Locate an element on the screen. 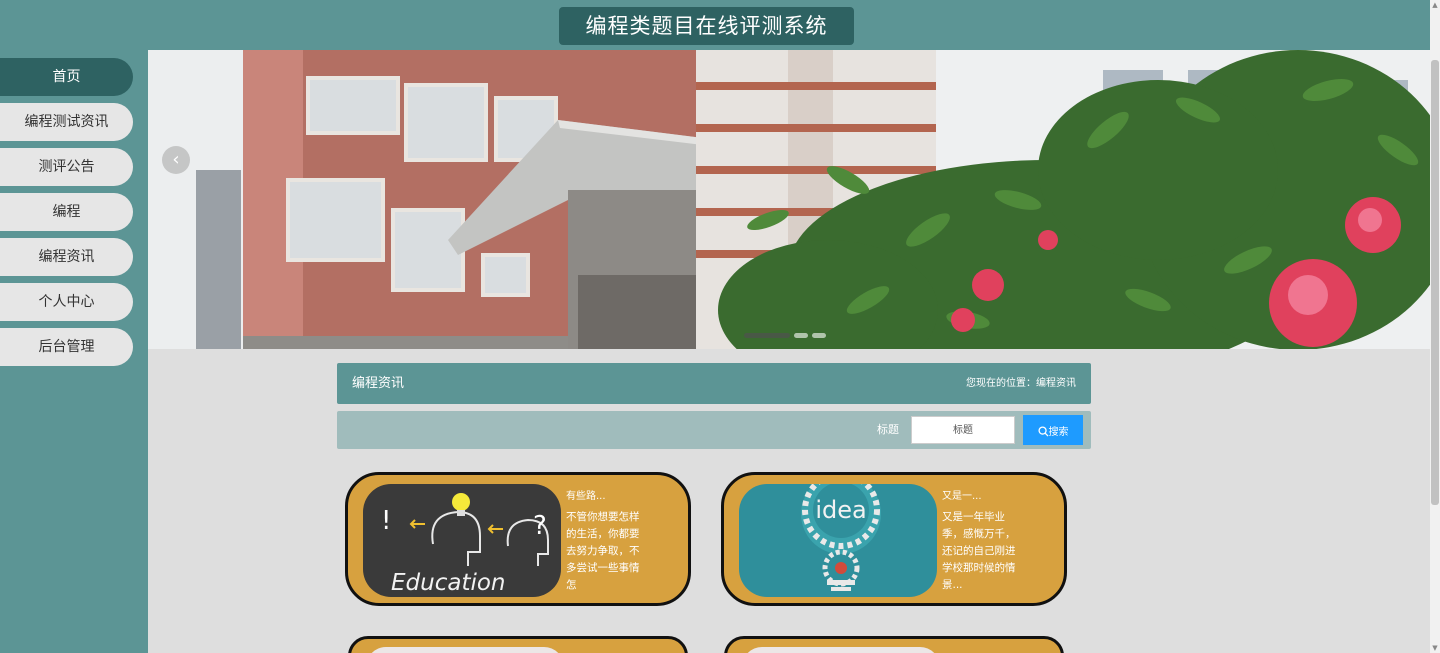 Image resolution: width=1440 pixels, height=653 pixels. header: 编程类题目在线评测系统 is located at coordinates (715, 25).